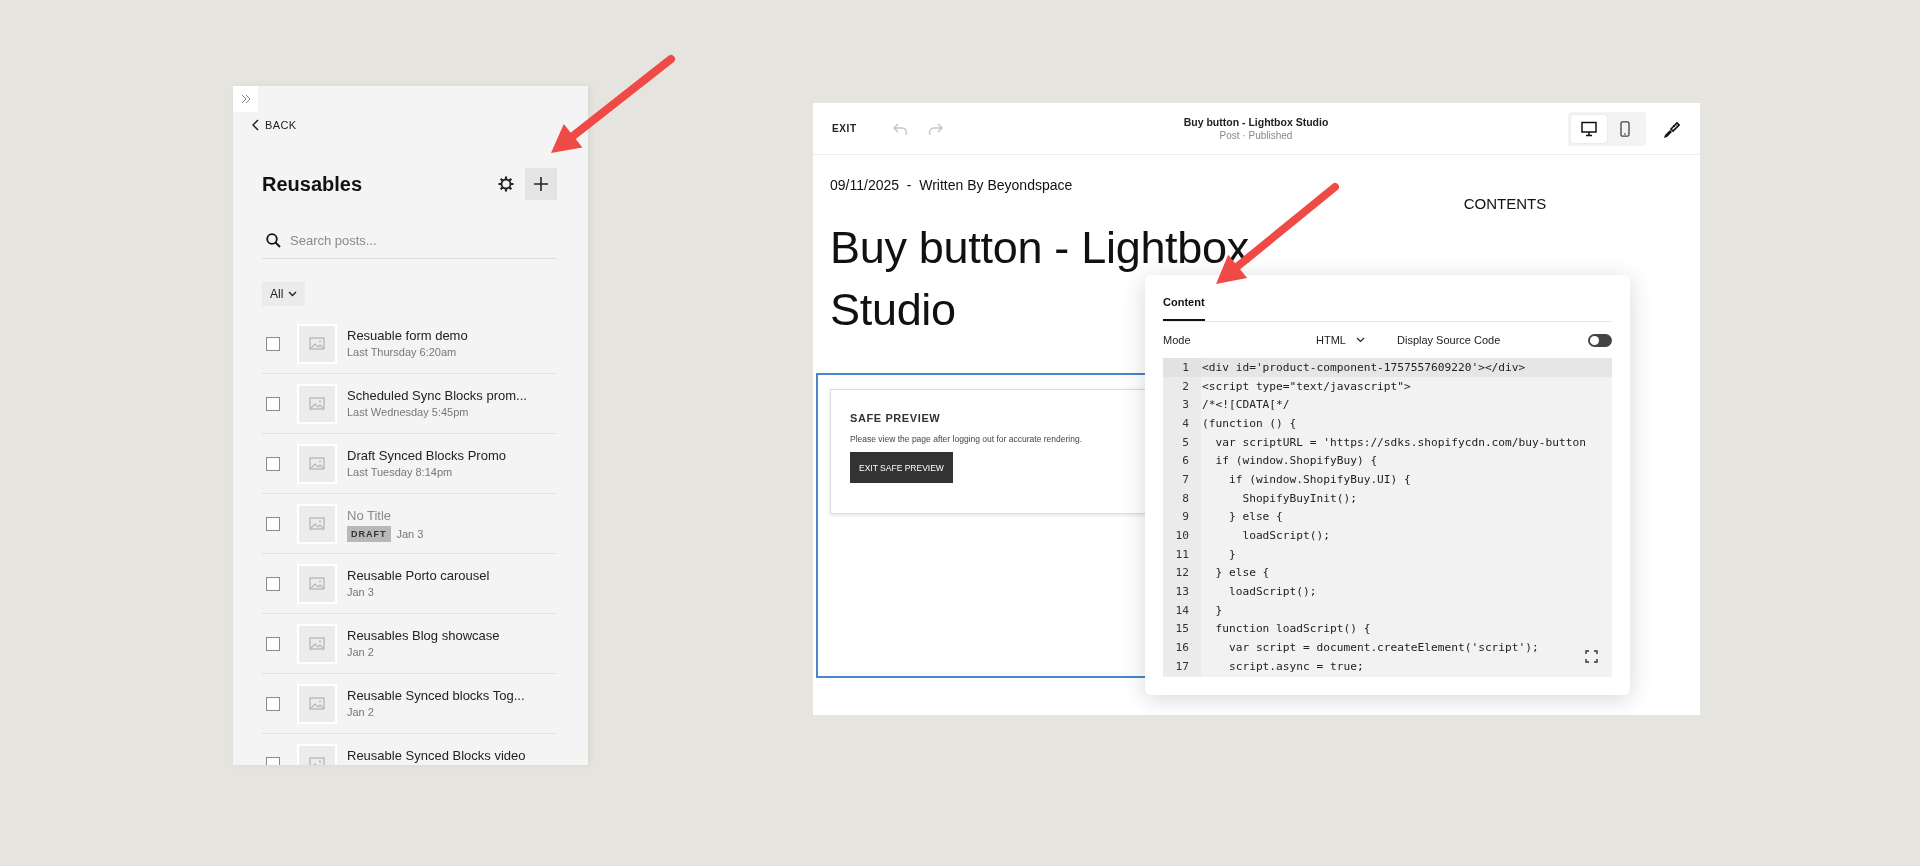 The height and width of the screenshot is (866, 1920). Describe the element at coordinates (408, 411) in the screenshot. I see `post-date: Last Wednesday 5:45pm` at that location.